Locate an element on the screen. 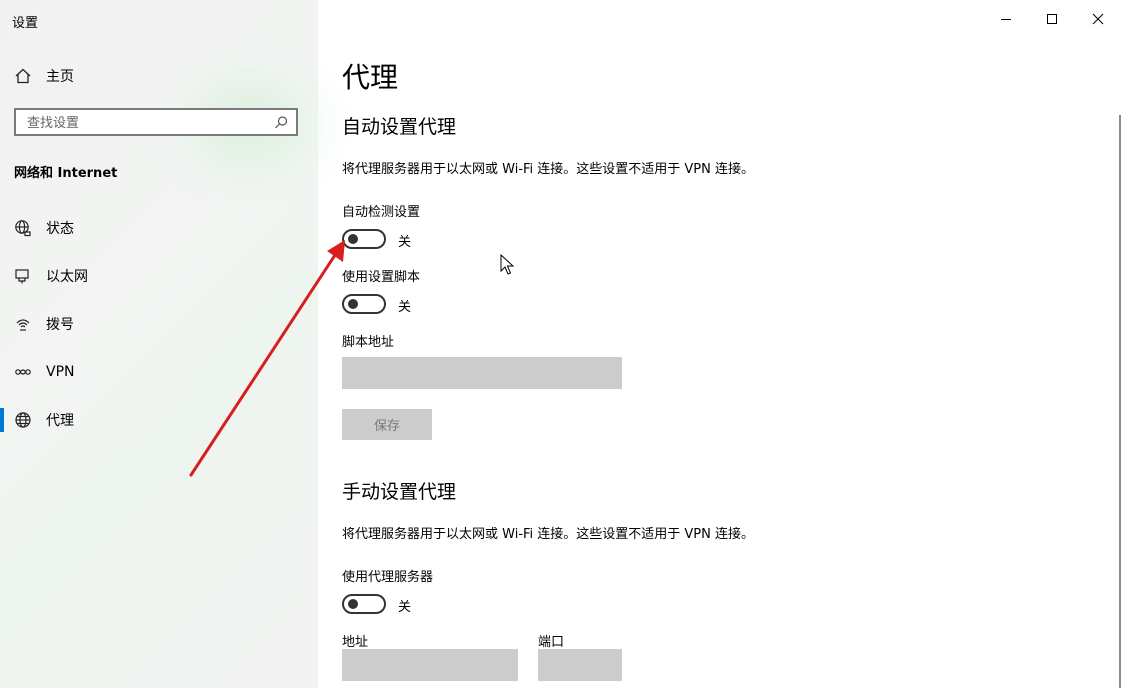  sidebar-item-label: 状态 is located at coordinates (60, 229).